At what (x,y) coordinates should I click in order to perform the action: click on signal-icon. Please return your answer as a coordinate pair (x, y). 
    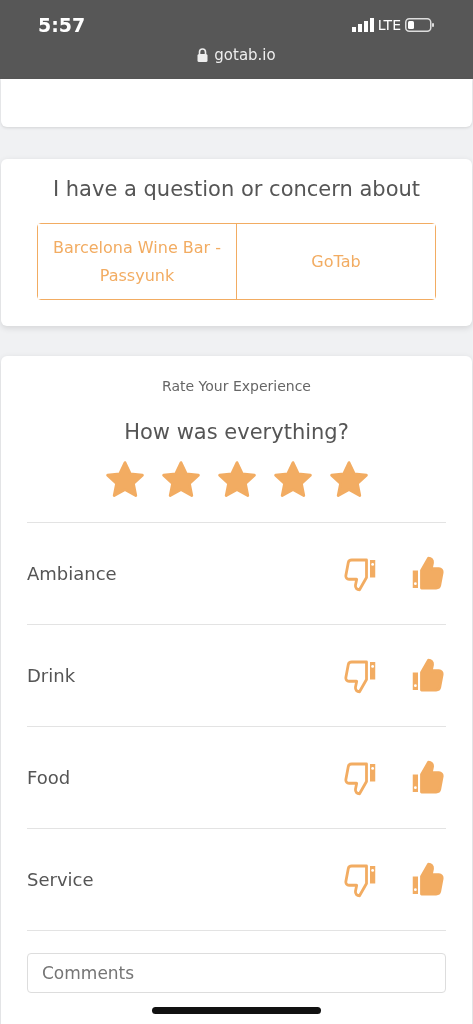
    Looking at the image, I should click on (362, 25).